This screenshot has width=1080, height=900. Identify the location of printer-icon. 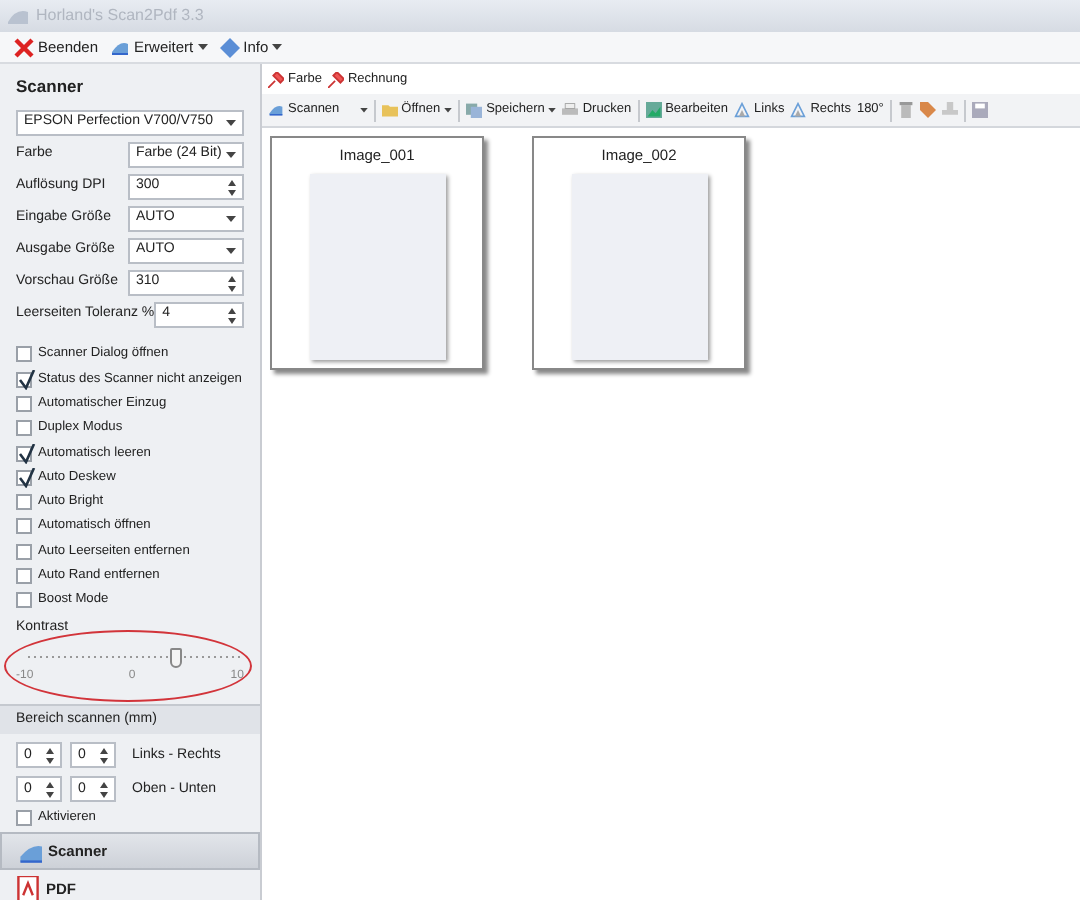
(570, 110).